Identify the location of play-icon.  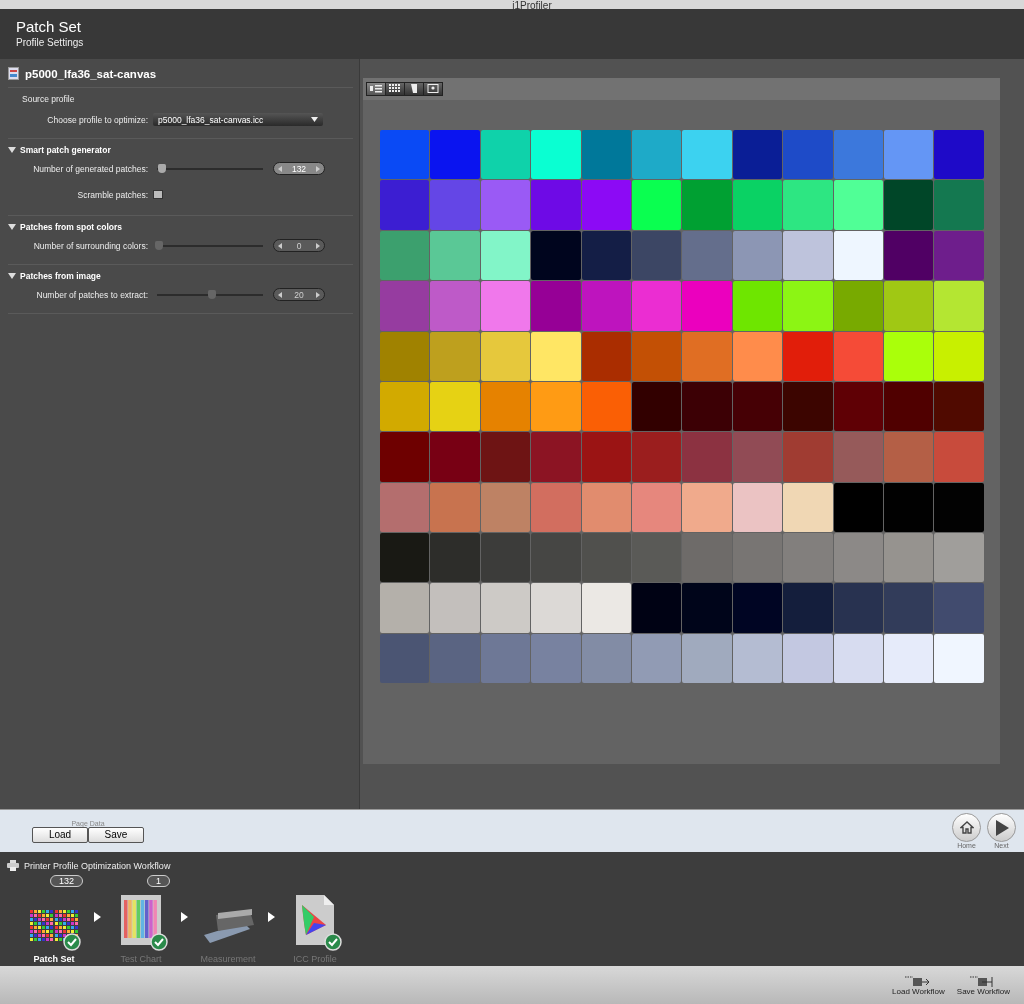
(1001, 827).